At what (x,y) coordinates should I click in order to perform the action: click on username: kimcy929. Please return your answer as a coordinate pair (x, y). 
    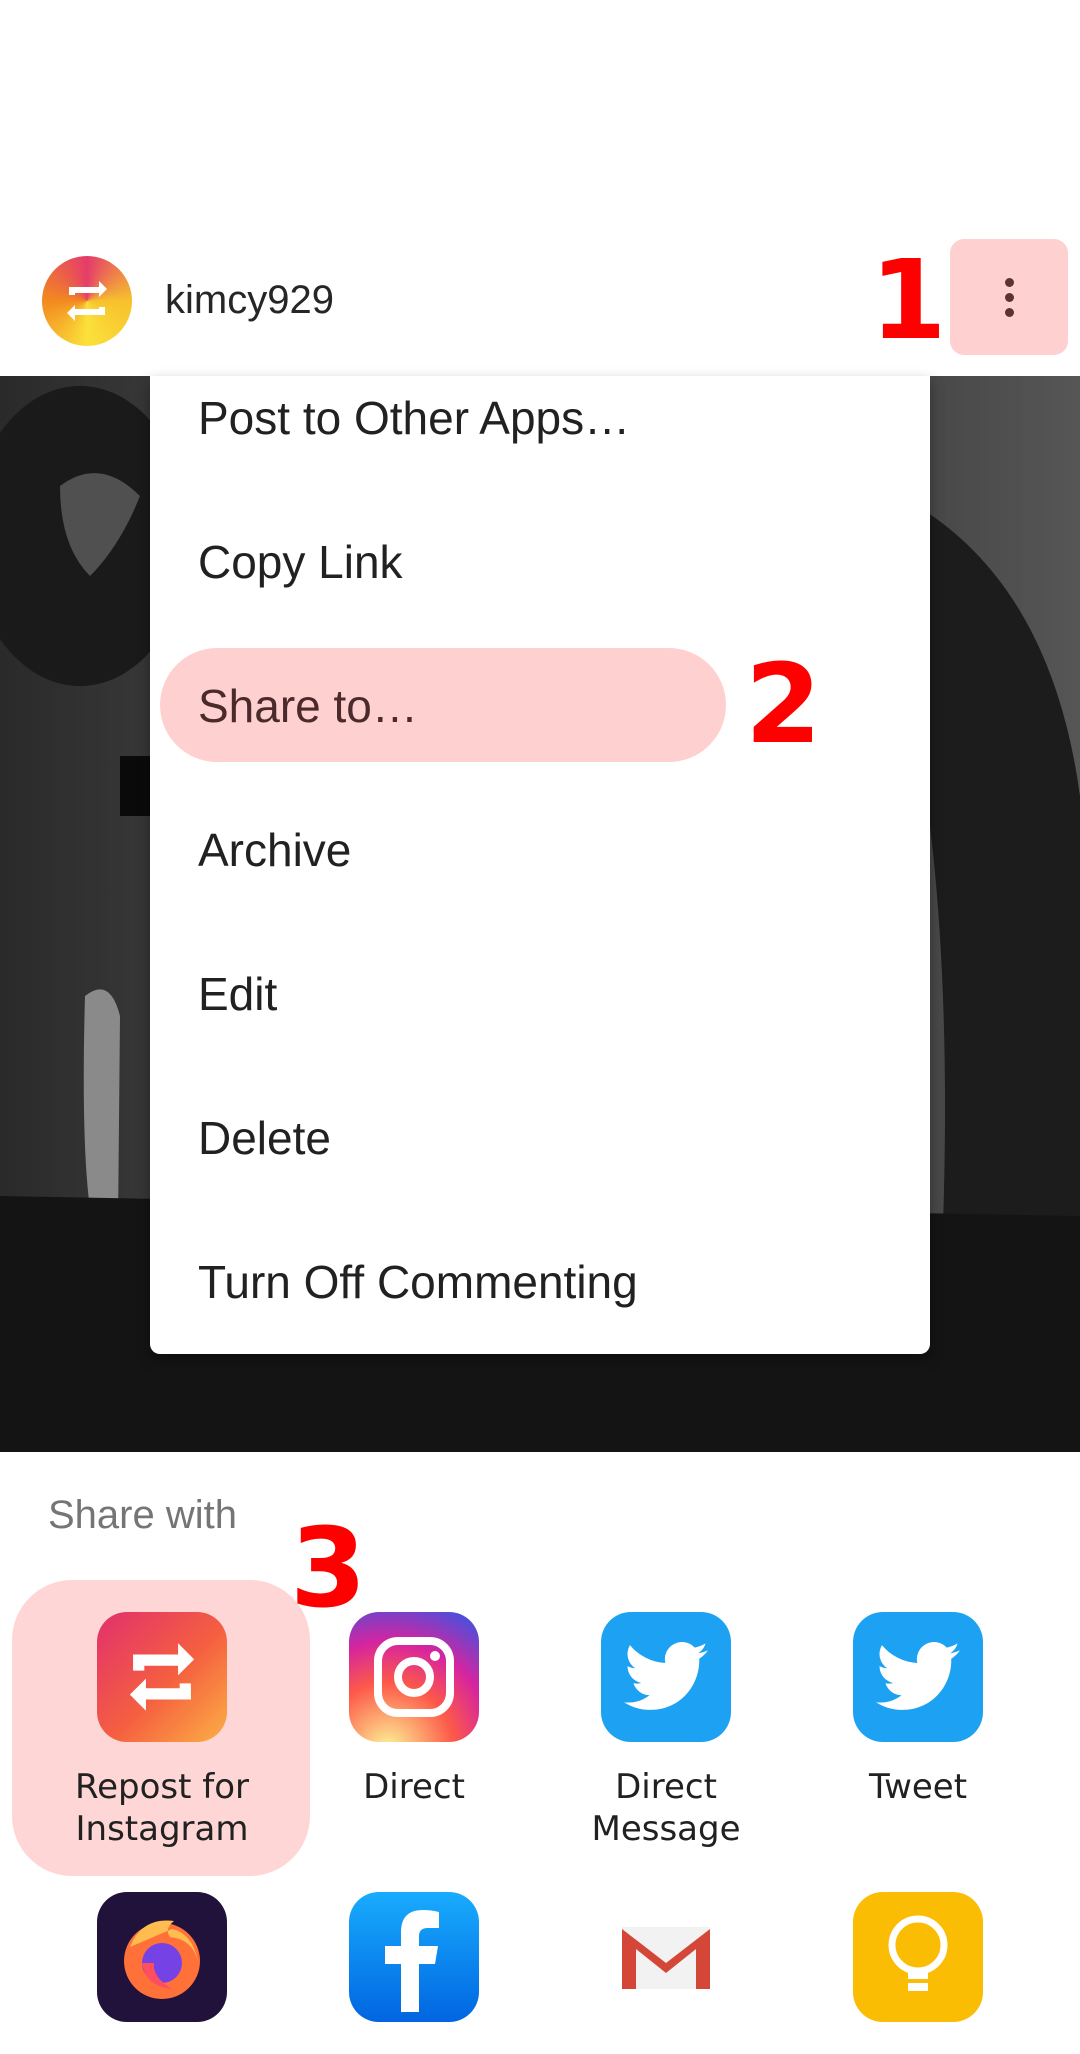
    Looking at the image, I should click on (249, 300).